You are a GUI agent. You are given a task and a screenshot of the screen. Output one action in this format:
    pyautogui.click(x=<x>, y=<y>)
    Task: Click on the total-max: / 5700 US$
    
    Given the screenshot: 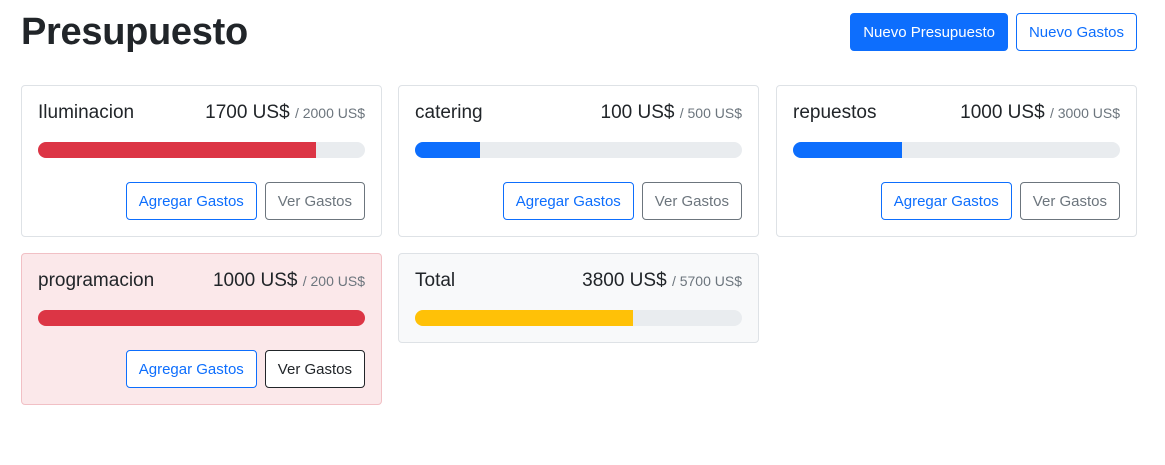 What is the action you would take?
    pyautogui.click(x=706, y=281)
    